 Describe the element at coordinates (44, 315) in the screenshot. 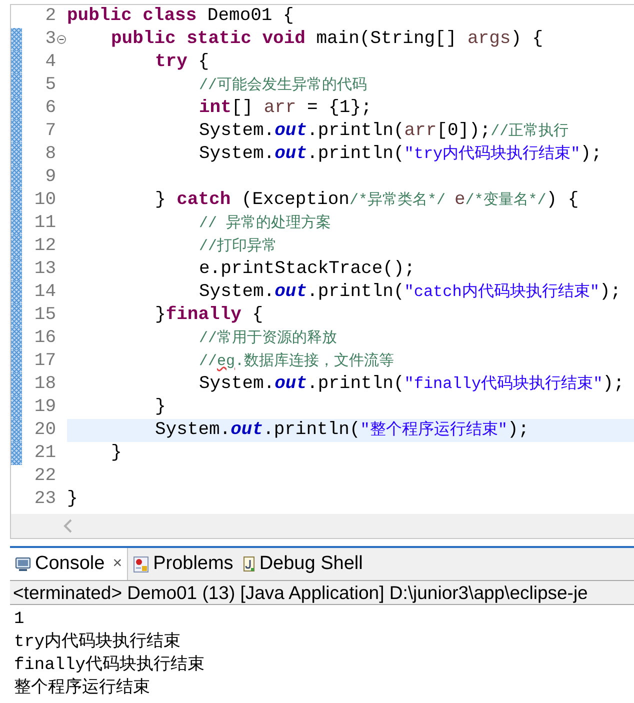

I see `line-number: 15` at that location.